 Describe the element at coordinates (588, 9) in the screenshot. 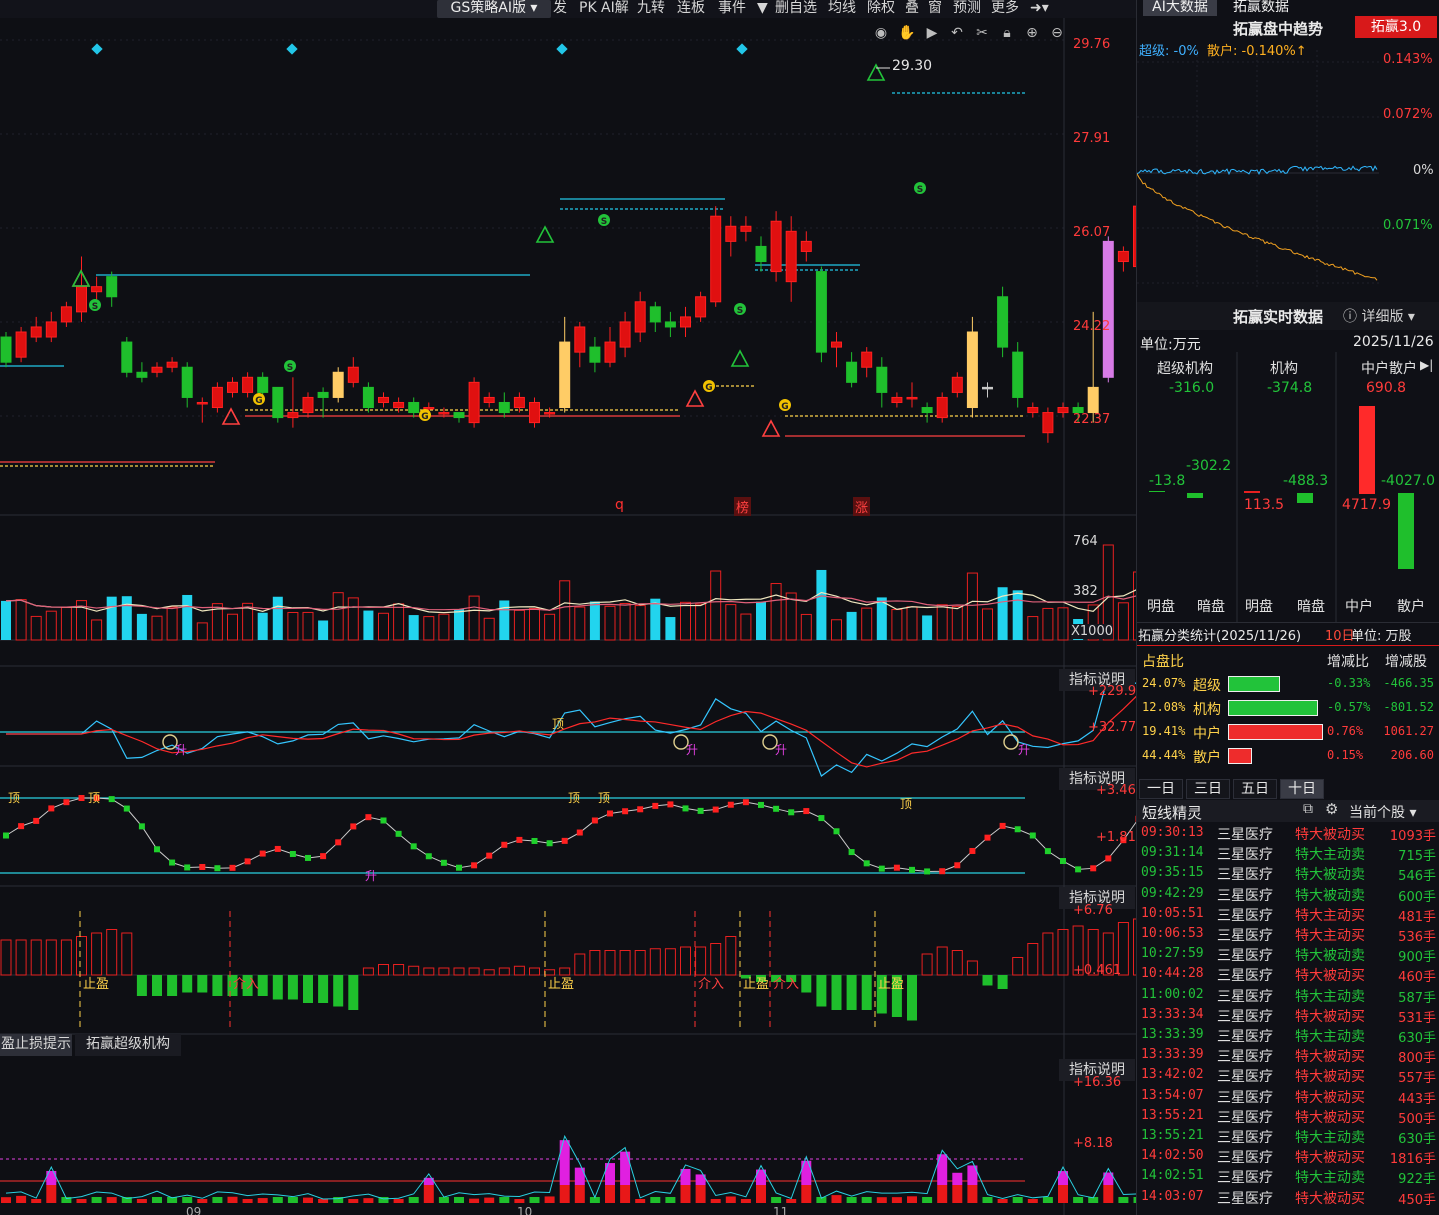

I see `toolbar-item-pk: PK` at that location.